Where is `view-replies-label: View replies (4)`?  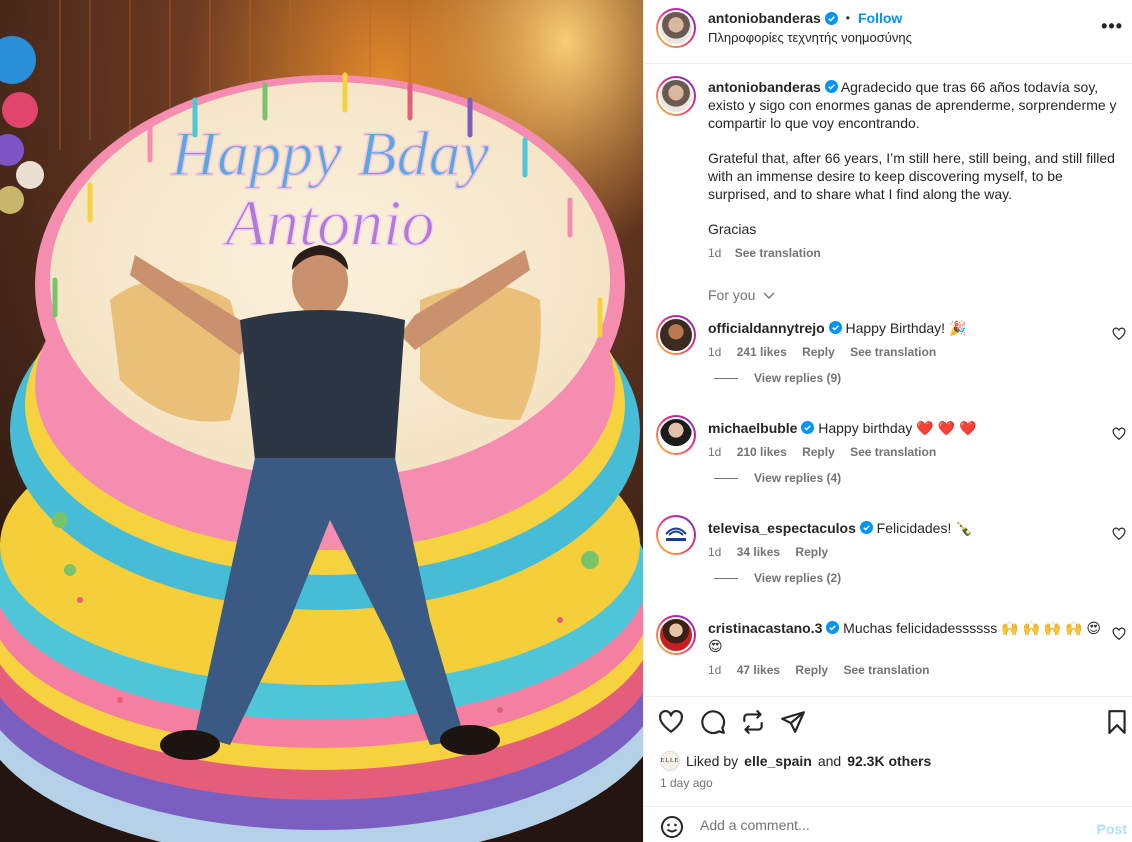
view-replies-label: View replies (4) is located at coordinates (798, 478).